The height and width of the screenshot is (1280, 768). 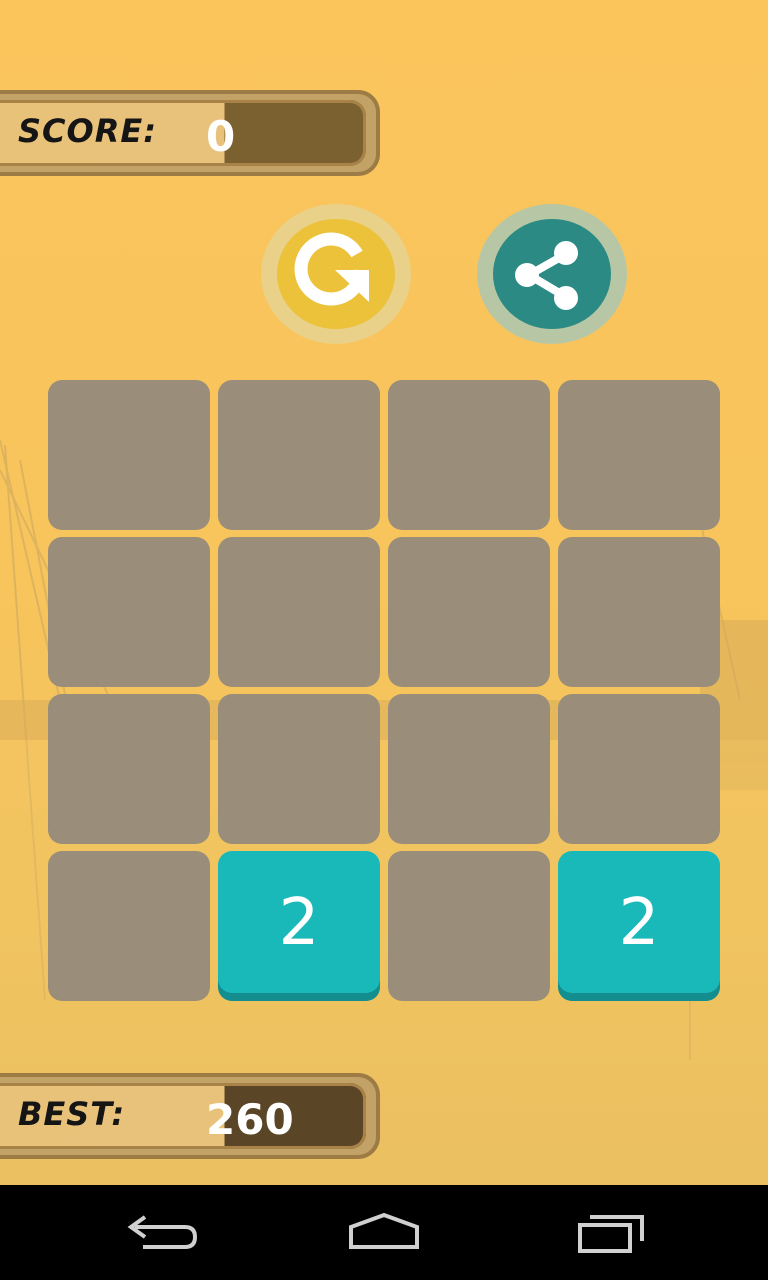 What do you see at coordinates (221, 136) in the screenshot?
I see `score-value: 0` at bounding box center [221, 136].